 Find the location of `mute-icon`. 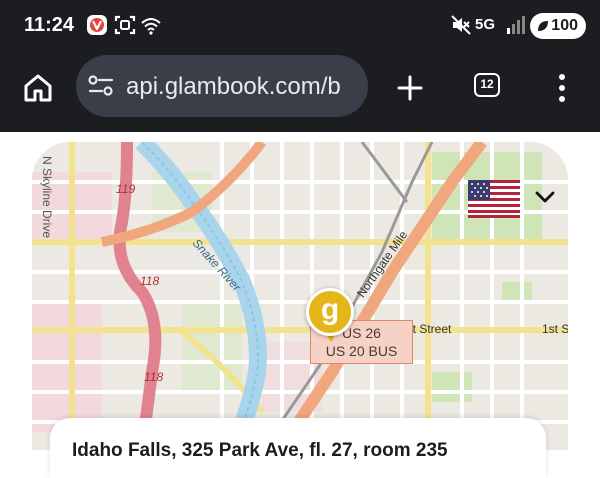

mute-icon is located at coordinates (461, 25).